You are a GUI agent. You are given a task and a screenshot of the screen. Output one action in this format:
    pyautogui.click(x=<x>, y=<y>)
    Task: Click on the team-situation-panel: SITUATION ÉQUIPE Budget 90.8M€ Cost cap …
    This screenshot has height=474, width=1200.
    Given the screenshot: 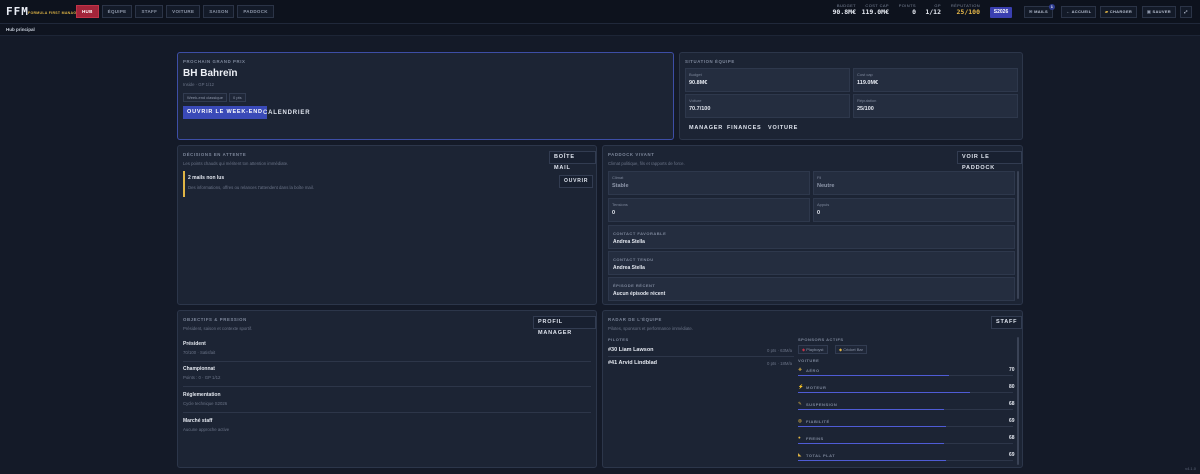 What is the action you would take?
    pyautogui.click(x=851, y=96)
    